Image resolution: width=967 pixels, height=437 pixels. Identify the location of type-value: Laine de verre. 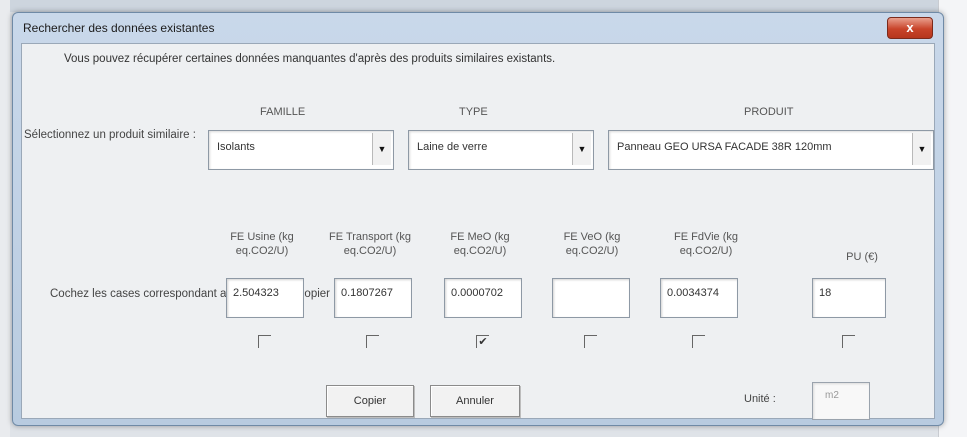
(452, 147).